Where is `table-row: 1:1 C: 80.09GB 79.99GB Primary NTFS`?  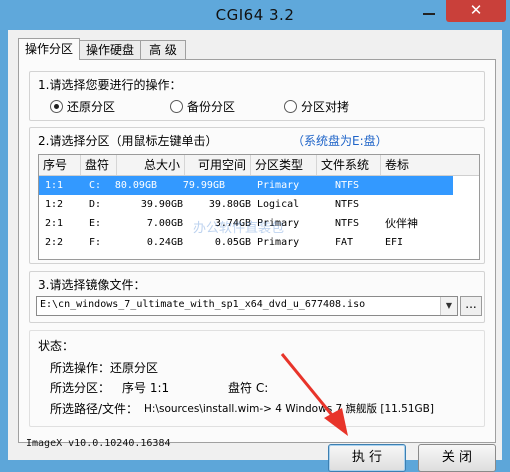 table-row: 1:1 C: 80.09GB 79.99GB Primary NTFS is located at coordinates (246, 185).